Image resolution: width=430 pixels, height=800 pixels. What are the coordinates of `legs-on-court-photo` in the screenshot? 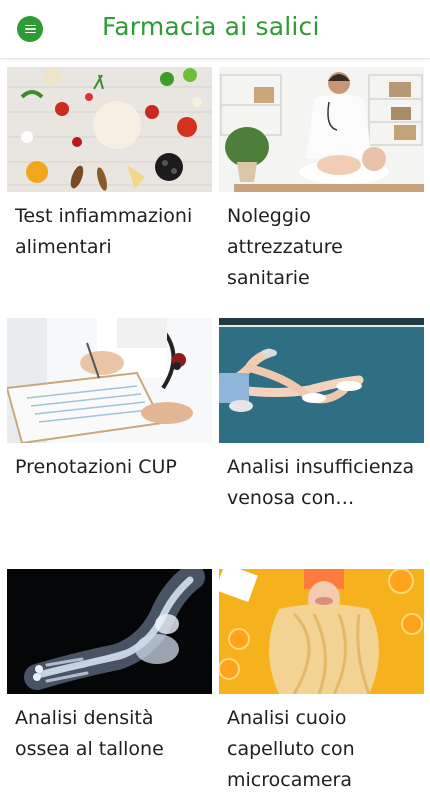 It's located at (321, 380).